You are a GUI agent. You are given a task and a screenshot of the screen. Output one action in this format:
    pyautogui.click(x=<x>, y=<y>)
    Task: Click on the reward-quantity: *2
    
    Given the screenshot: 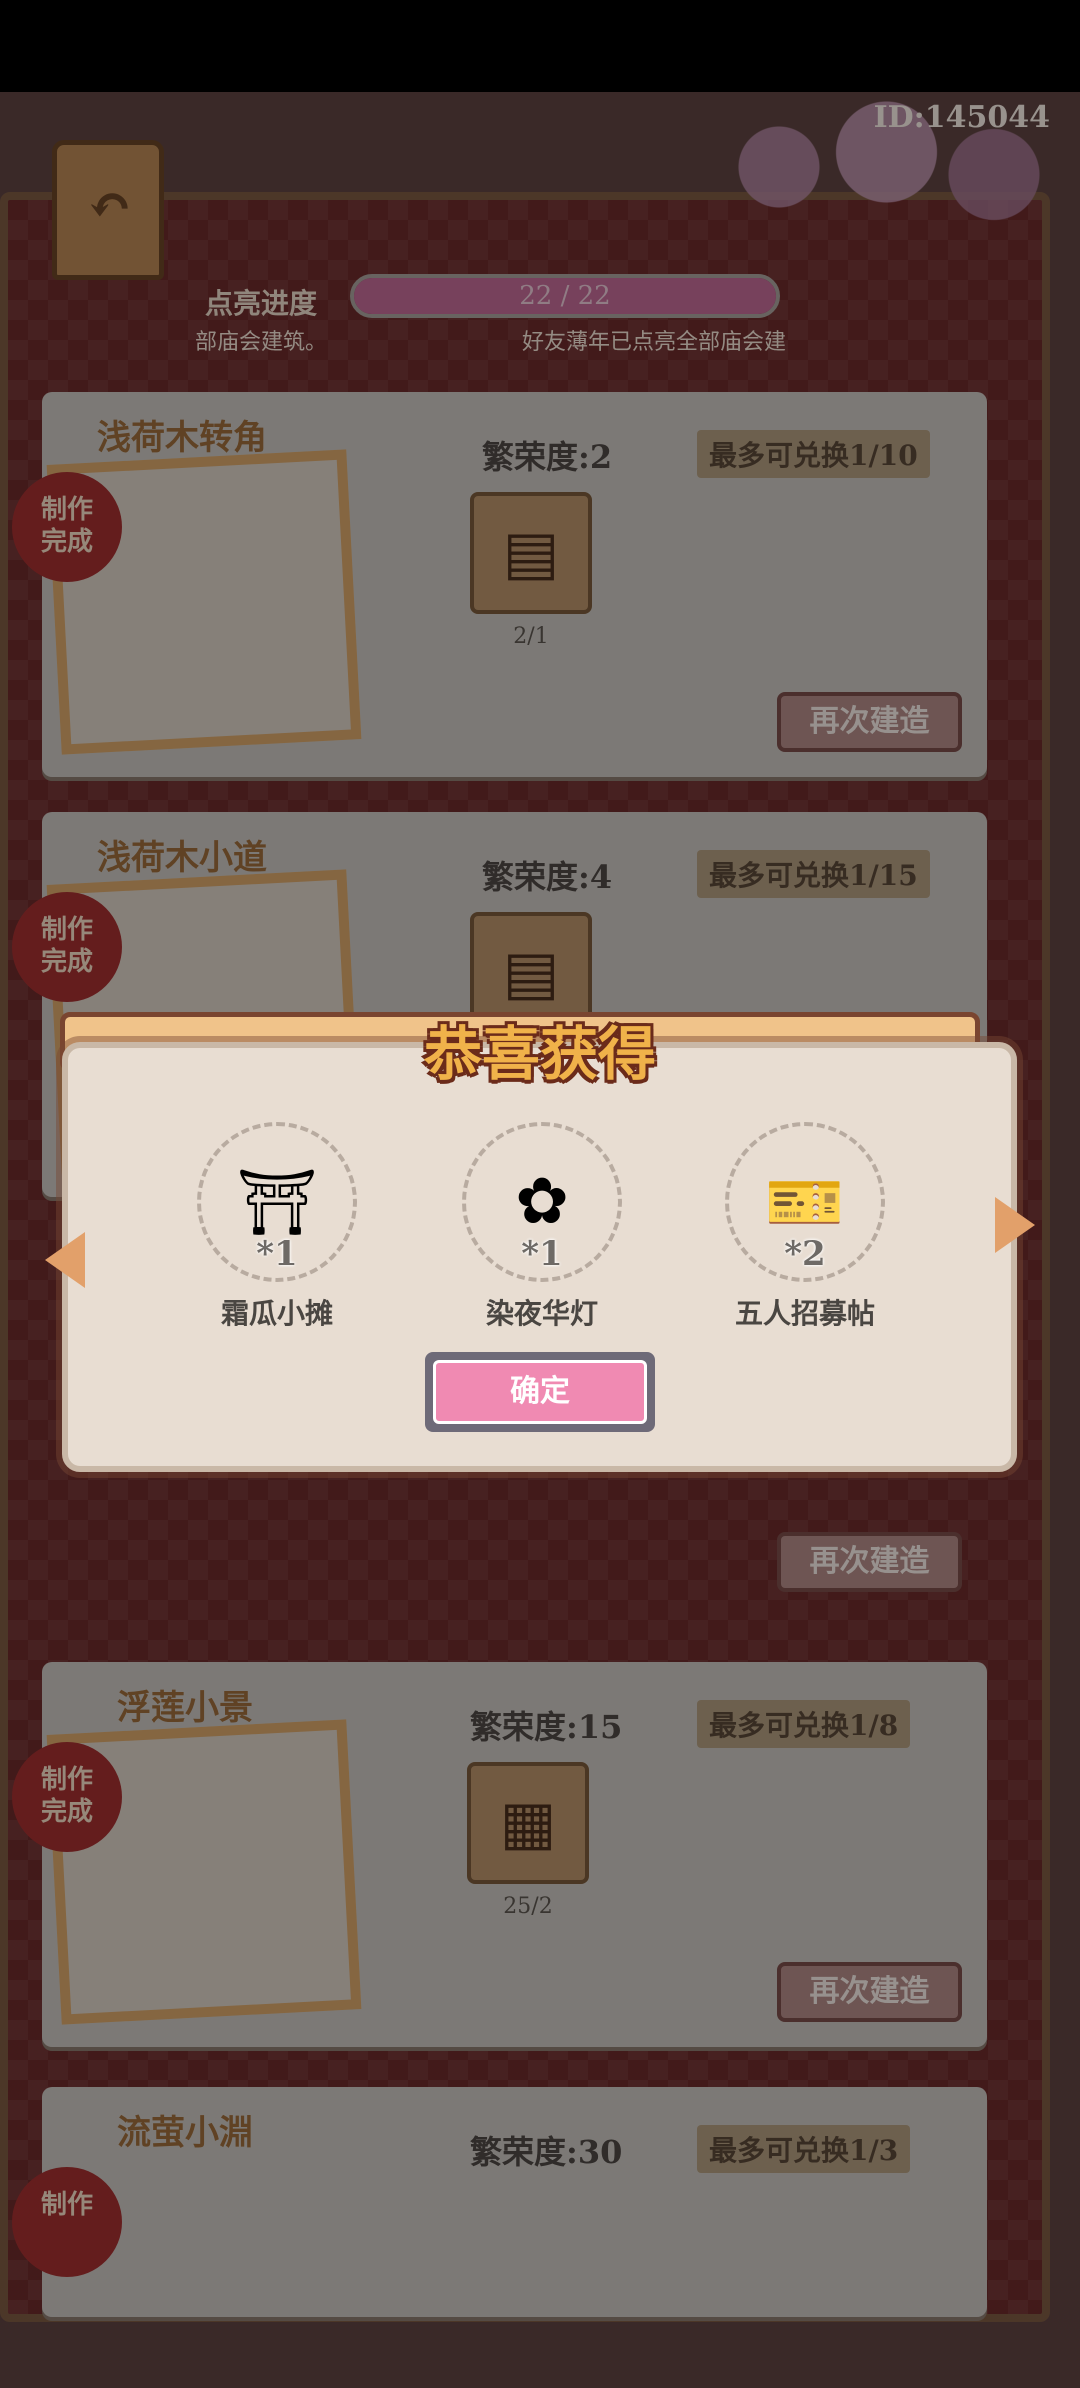 What is the action you would take?
    pyautogui.click(x=805, y=1254)
    